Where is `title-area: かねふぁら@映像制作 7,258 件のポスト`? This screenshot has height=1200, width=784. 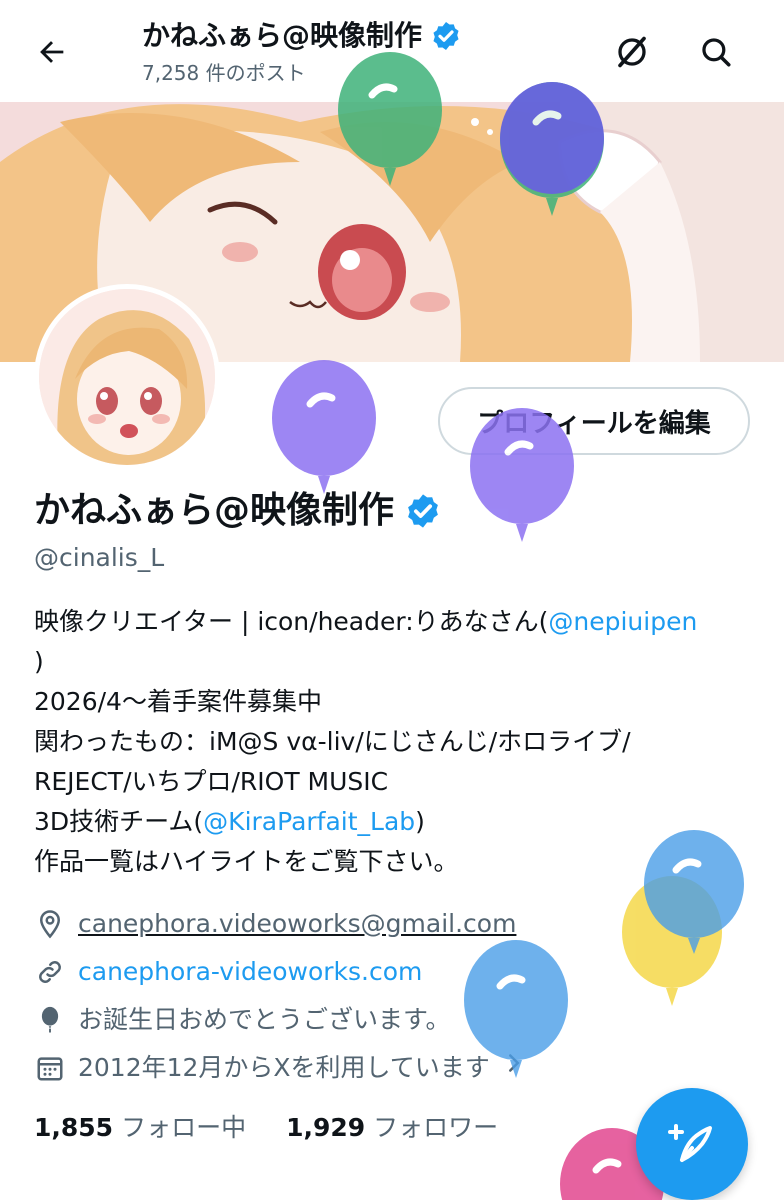 title-area: かねふぁら@映像制作 7,258 件のポスト is located at coordinates (302, 52).